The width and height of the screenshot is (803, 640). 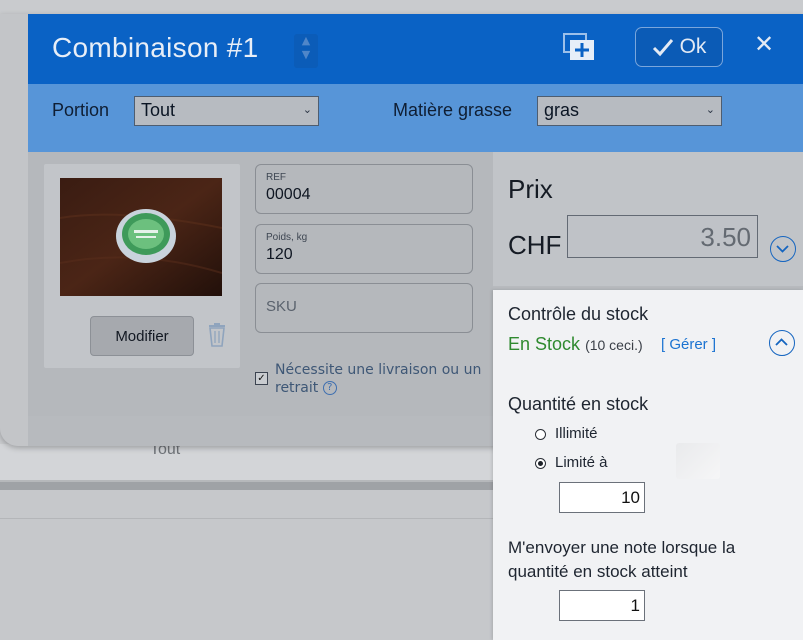 What do you see at coordinates (246, 462) in the screenshot?
I see `background-row` at bounding box center [246, 462].